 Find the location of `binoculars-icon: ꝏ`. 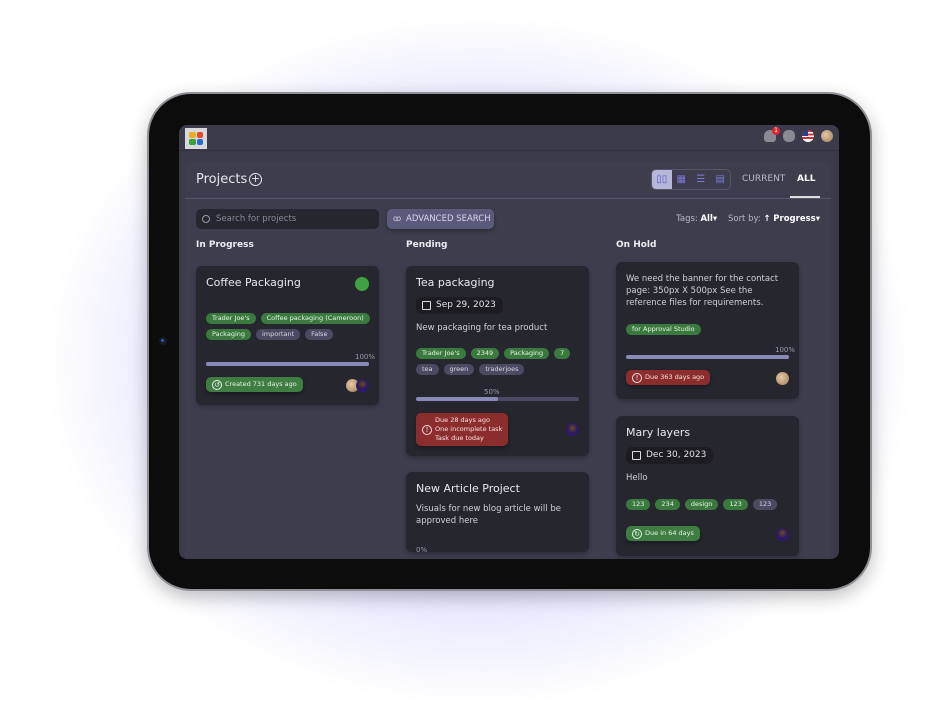

binoculars-icon: ꝏ is located at coordinates (397, 218).